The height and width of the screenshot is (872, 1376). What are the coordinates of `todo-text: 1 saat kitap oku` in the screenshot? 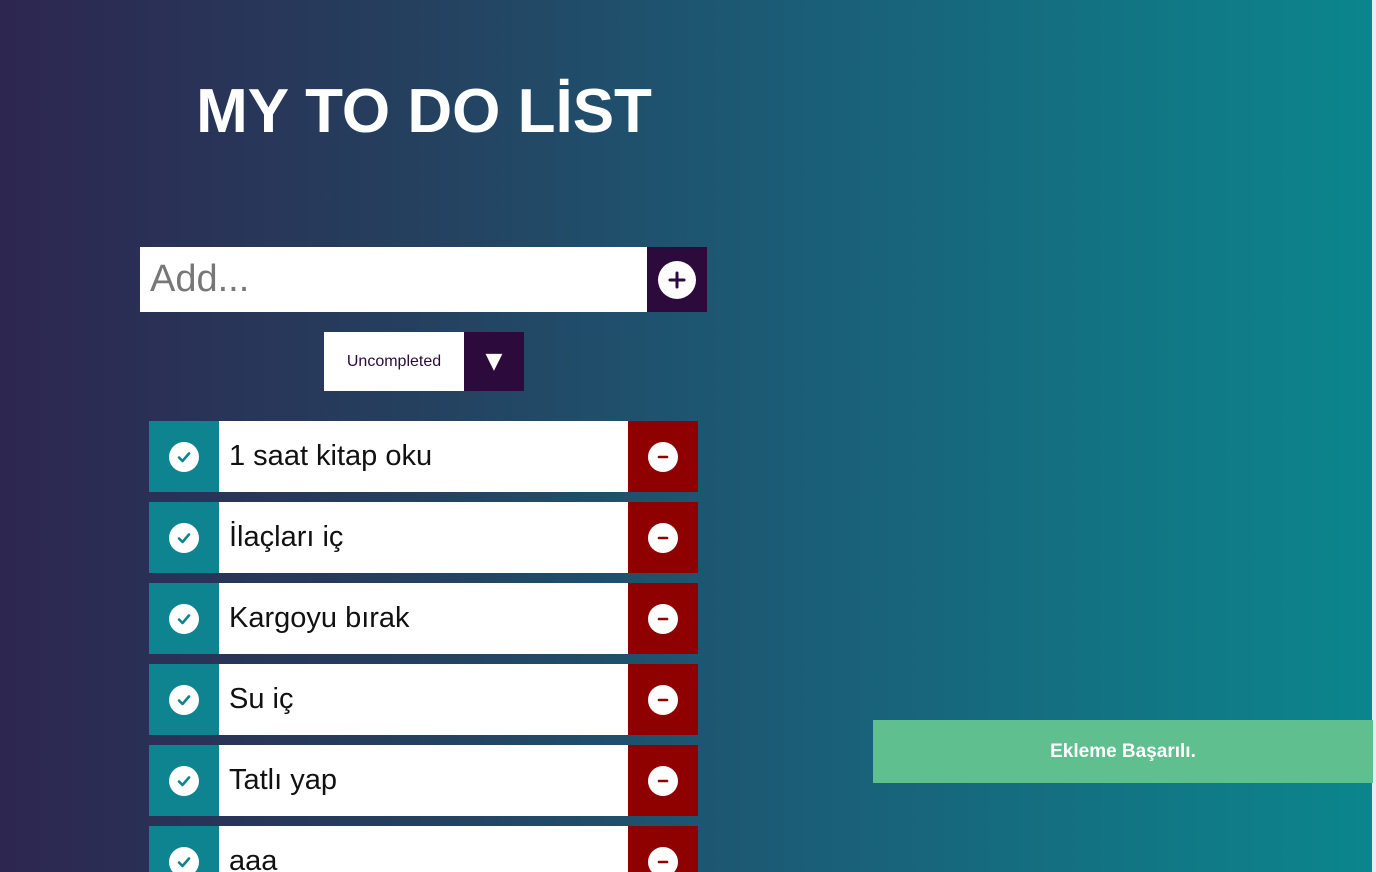 It's located at (423, 456).